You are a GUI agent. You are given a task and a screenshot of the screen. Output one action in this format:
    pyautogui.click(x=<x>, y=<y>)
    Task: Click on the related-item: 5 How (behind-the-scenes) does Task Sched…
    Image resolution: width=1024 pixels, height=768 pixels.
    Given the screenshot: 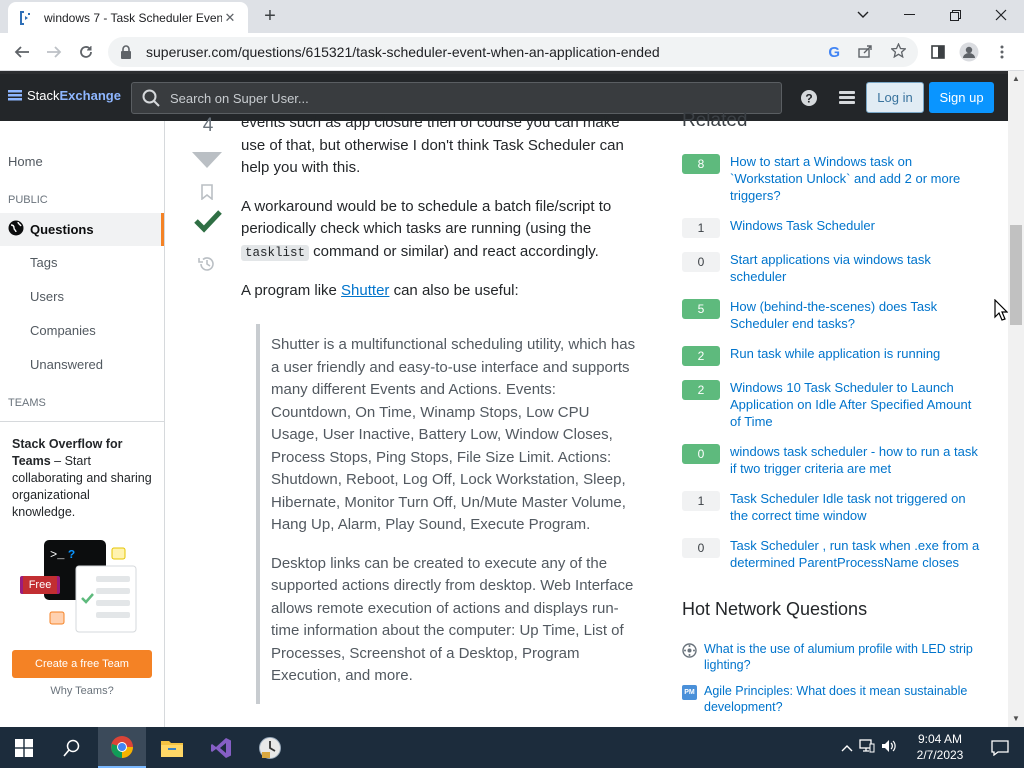 What is the action you would take?
    pyautogui.click(x=832, y=315)
    